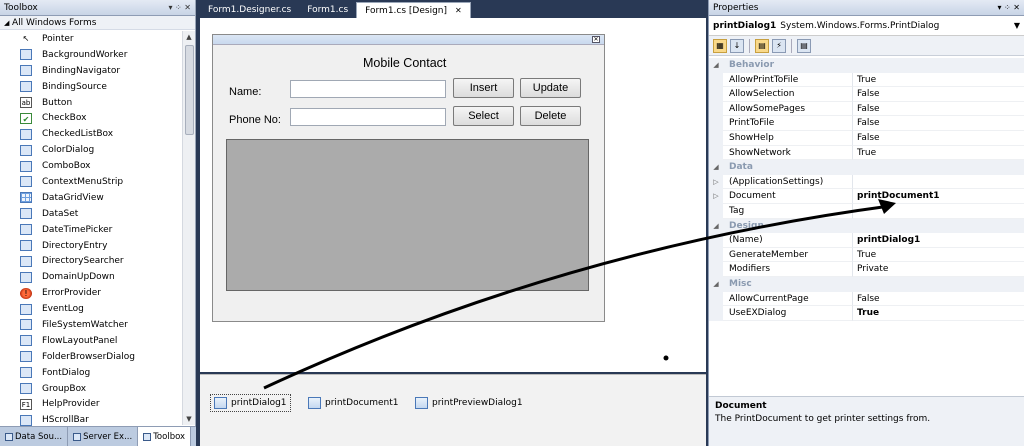  What do you see at coordinates (368, 117) in the screenshot?
I see `phone-textbox` at bounding box center [368, 117].